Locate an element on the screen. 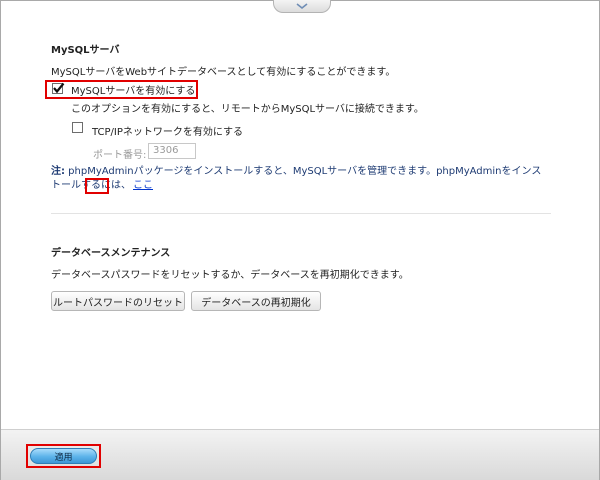  mysql-description: MySQLサーバをWebサイトデータベースとして有効にすることができます。 is located at coordinates (223, 72).